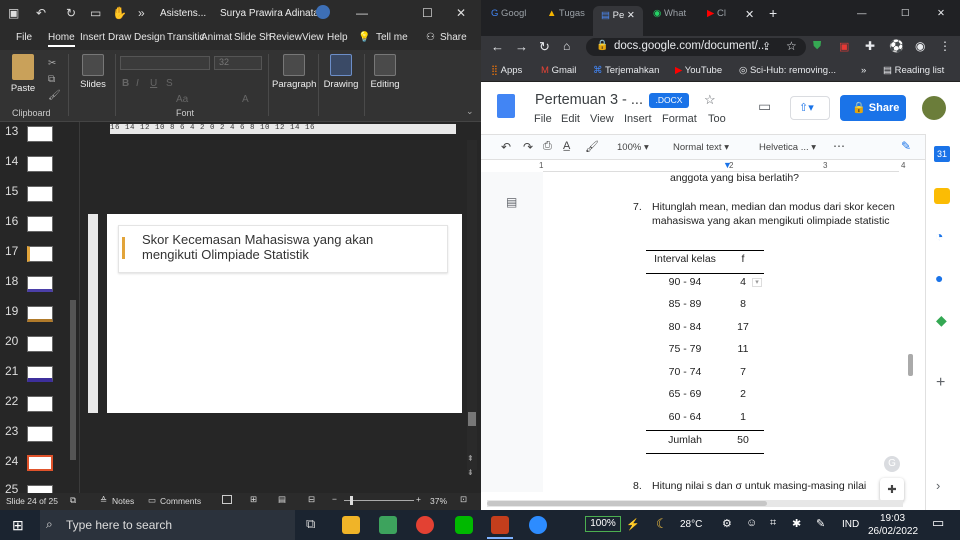 This screenshot has height=540, width=960. I want to click on file-explorer-icon, so click(351, 525).